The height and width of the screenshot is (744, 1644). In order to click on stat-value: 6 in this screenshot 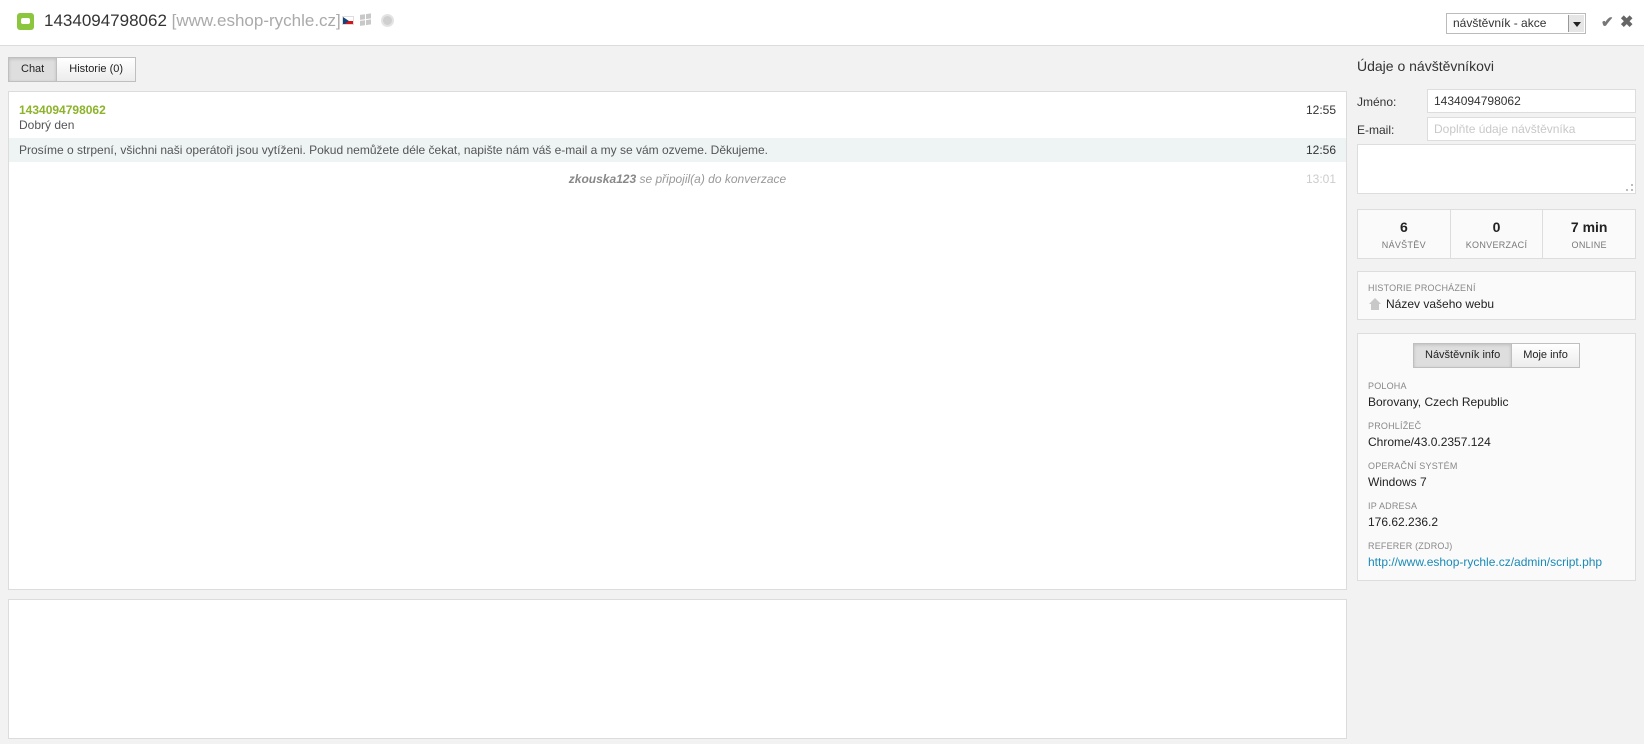, I will do `click(1403, 227)`.